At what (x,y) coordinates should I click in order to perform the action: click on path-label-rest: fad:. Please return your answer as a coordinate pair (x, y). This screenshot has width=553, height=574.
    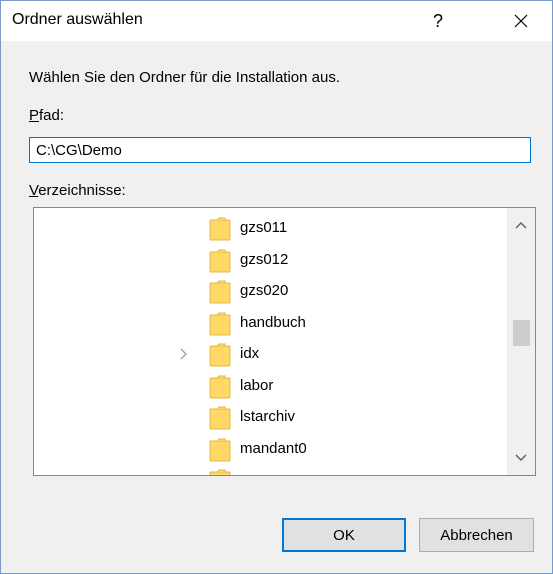
    Looking at the image, I should click on (52, 115).